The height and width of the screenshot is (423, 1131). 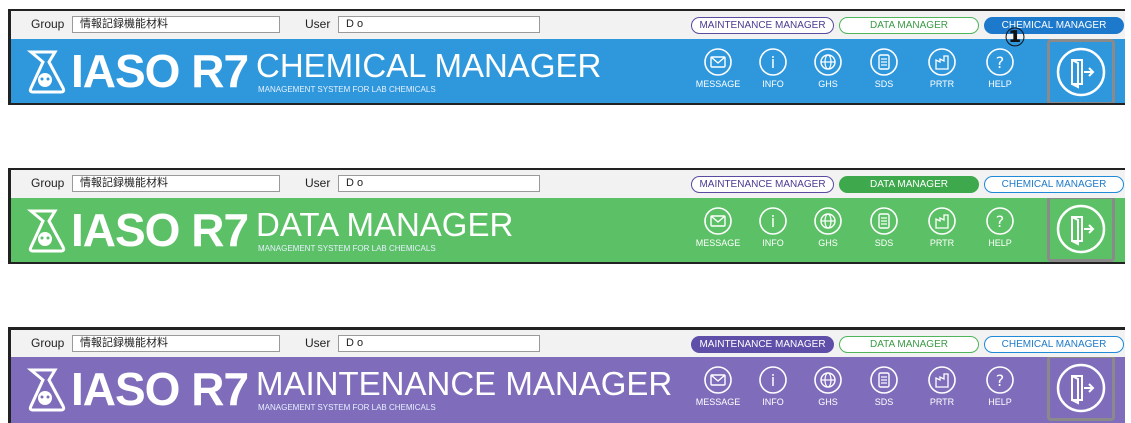 What do you see at coordinates (1015, 37) in the screenshot?
I see `annotation-marker: ①` at bounding box center [1015, 37].